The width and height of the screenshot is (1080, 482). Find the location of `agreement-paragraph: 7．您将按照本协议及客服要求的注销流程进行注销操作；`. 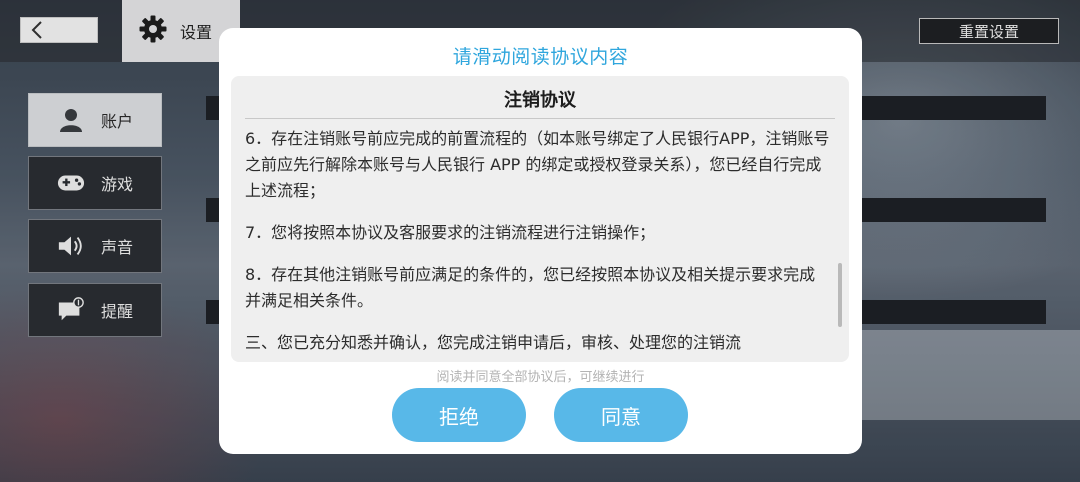

agreement-paragraph: 7．您将按照本协议及客服要求的注销流程进行注销操作； is located at coordinates (450, 232).